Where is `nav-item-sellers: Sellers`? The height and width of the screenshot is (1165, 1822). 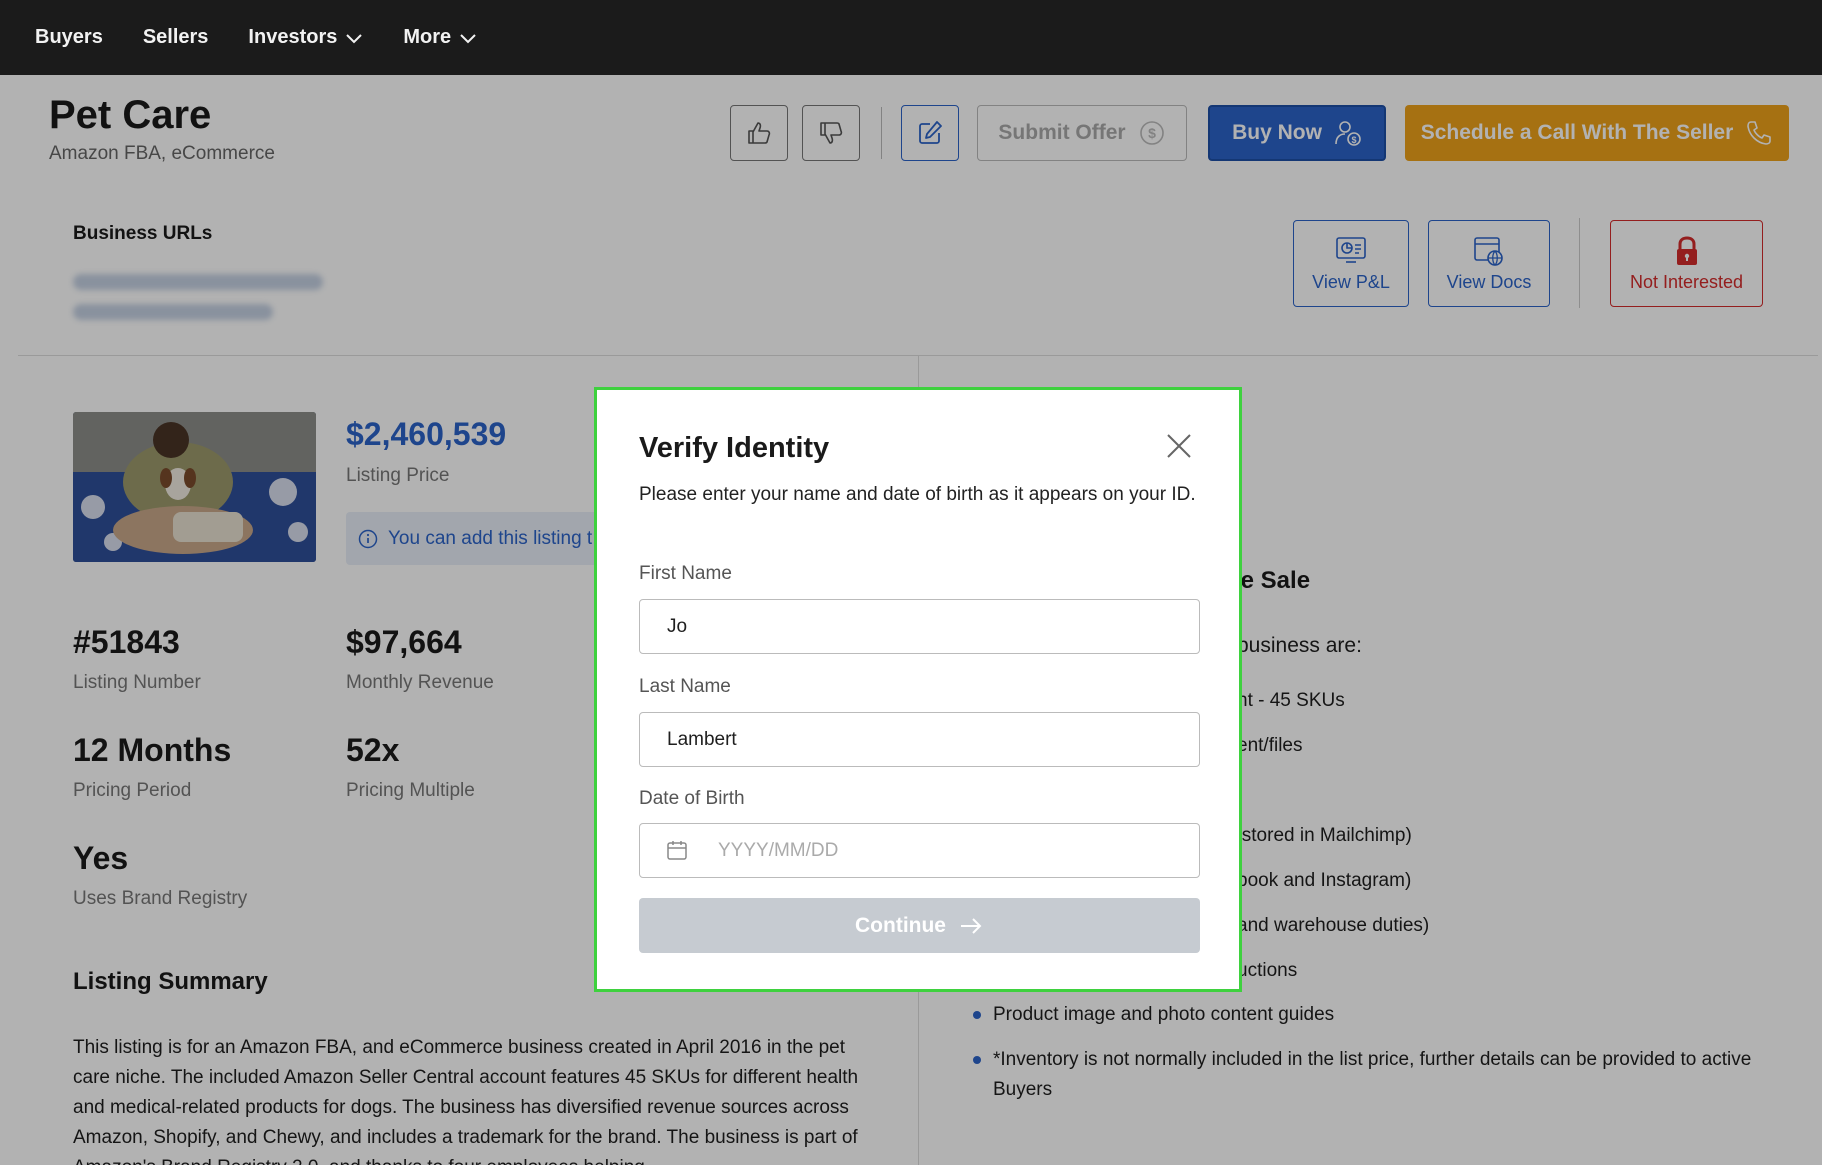
nav-item-sellers: Sellers is located at coordinates (176, 37).